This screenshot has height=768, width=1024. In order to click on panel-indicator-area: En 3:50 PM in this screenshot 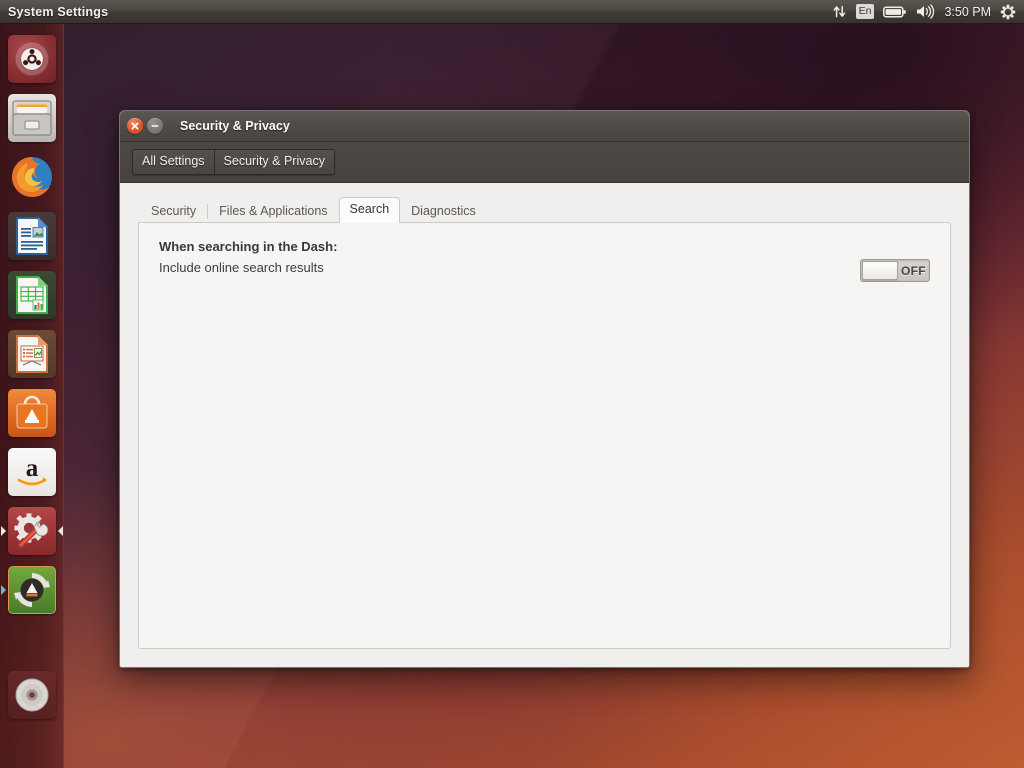, I will do `click(928, 12)`.